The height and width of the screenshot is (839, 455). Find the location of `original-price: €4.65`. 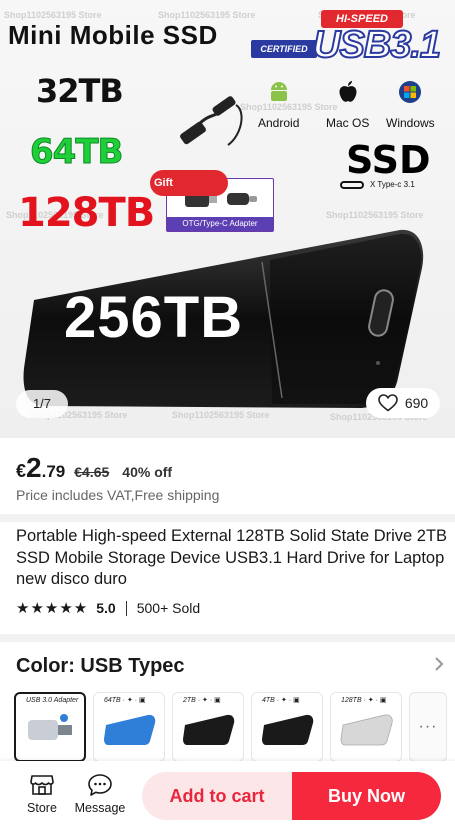

original-price: €4.65 is located at coordinates (92, 472).